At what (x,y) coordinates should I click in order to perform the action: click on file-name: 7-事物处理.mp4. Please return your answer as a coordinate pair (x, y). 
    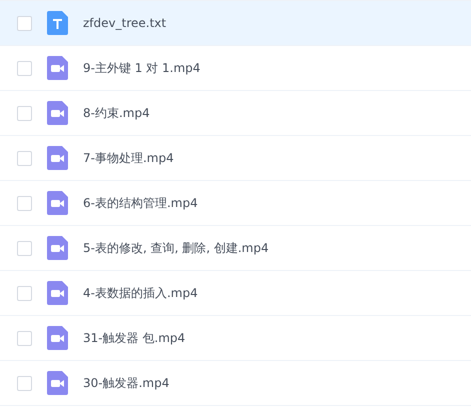
    Looking at the image, I should click on (128, 158).